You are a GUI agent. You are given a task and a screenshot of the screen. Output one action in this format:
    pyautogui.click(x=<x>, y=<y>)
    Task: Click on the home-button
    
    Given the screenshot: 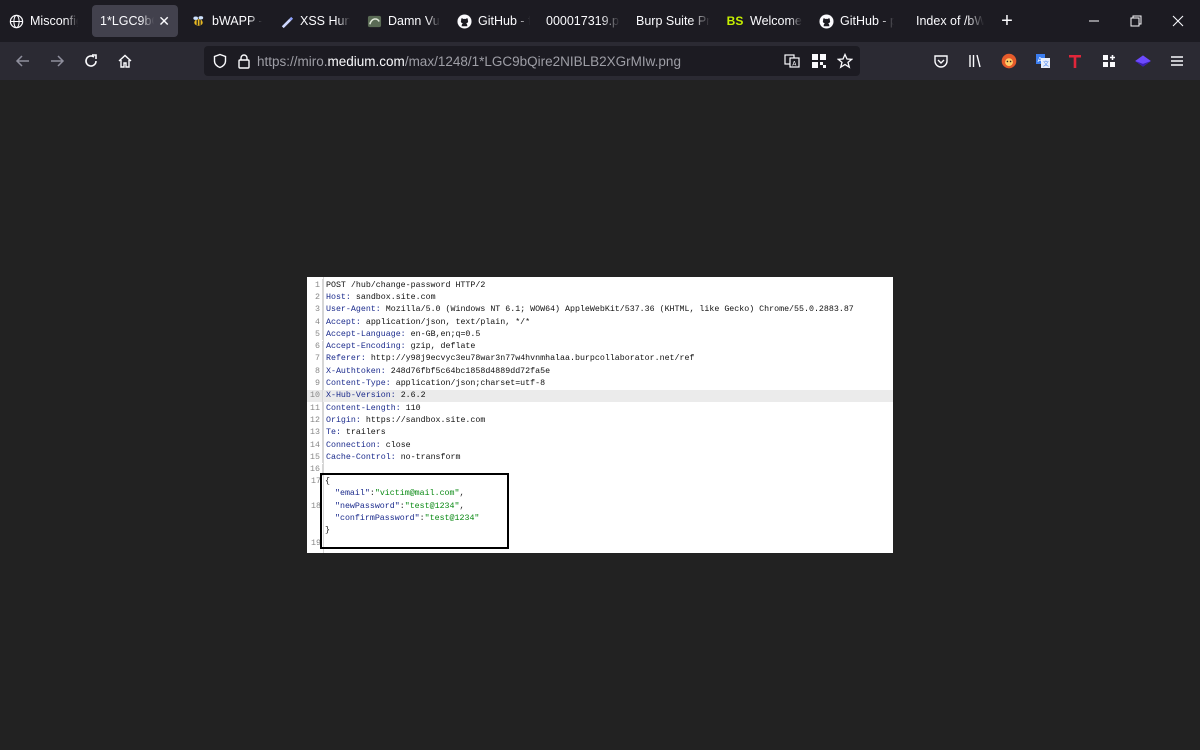 What is the action you would take?
    pyautogui.click(x=125, y=61)
    